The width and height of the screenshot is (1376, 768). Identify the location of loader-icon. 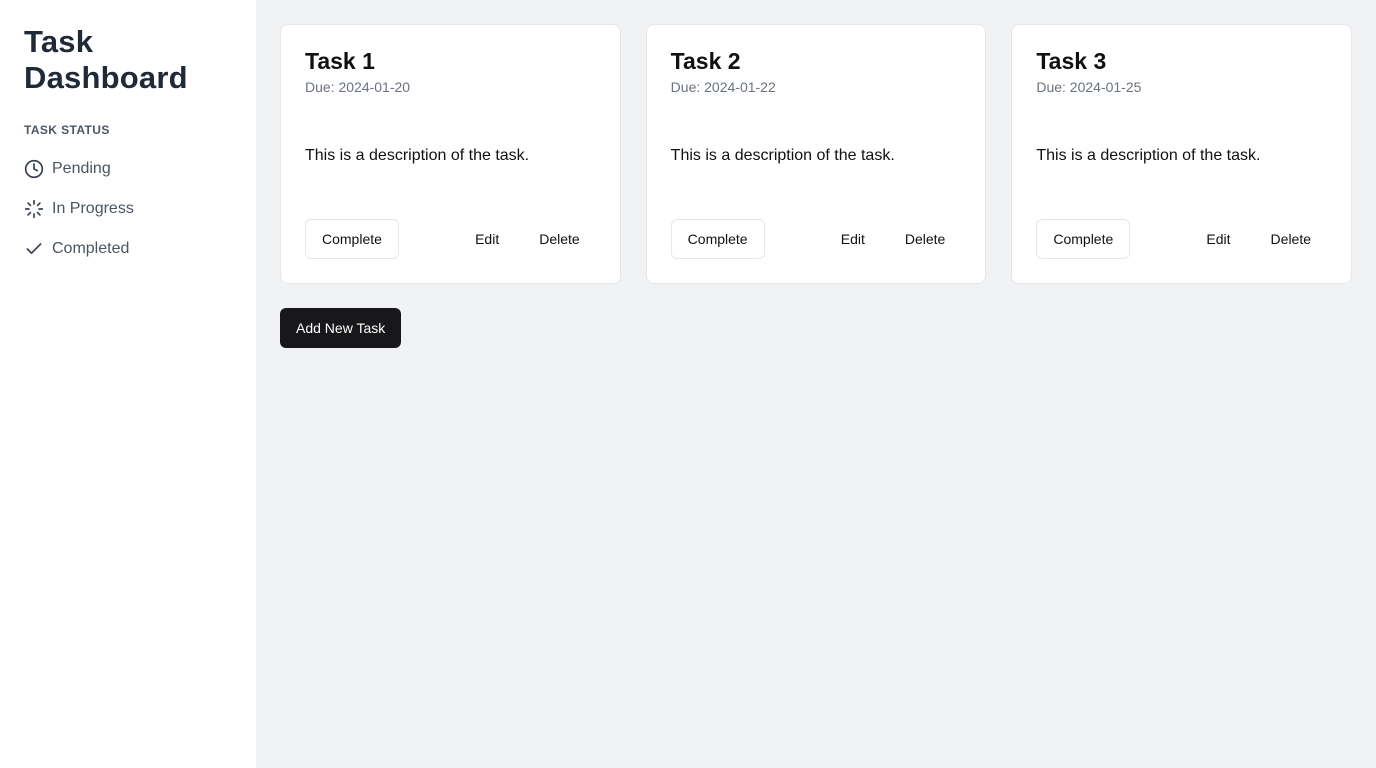
(34, 209).